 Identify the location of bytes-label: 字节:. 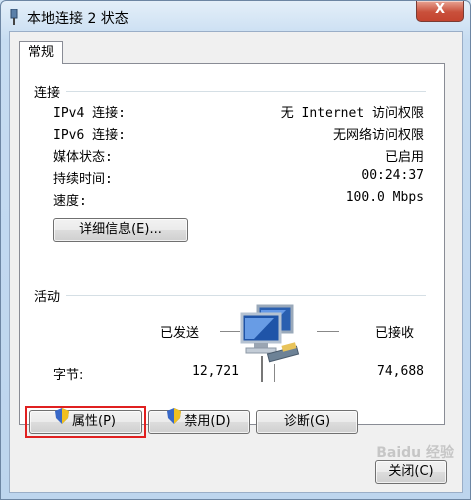
(68, 375).